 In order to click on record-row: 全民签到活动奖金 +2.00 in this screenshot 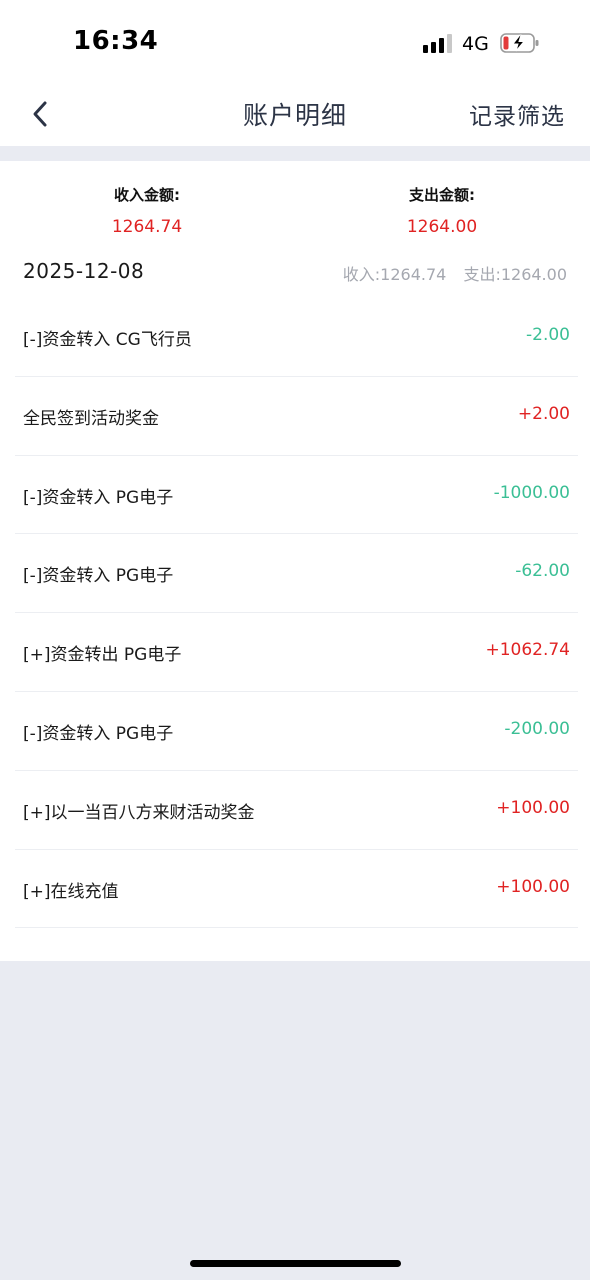, I will do `click(296, 416)`.